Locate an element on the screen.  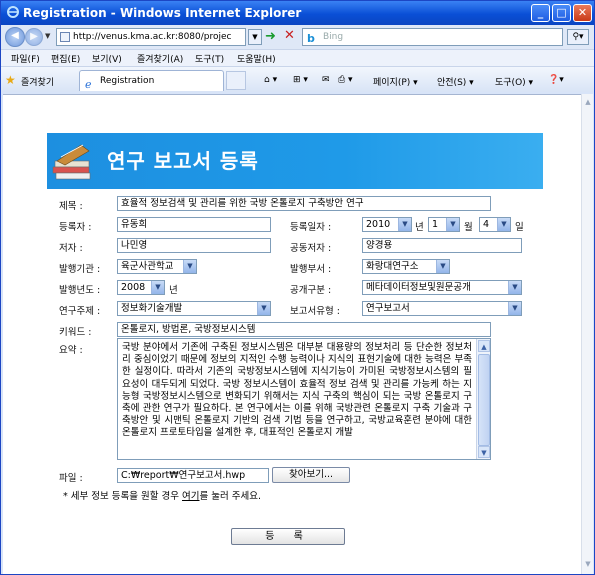
page-header-banner: 연구 보고서 등록 is located at coordinates (295, 161).